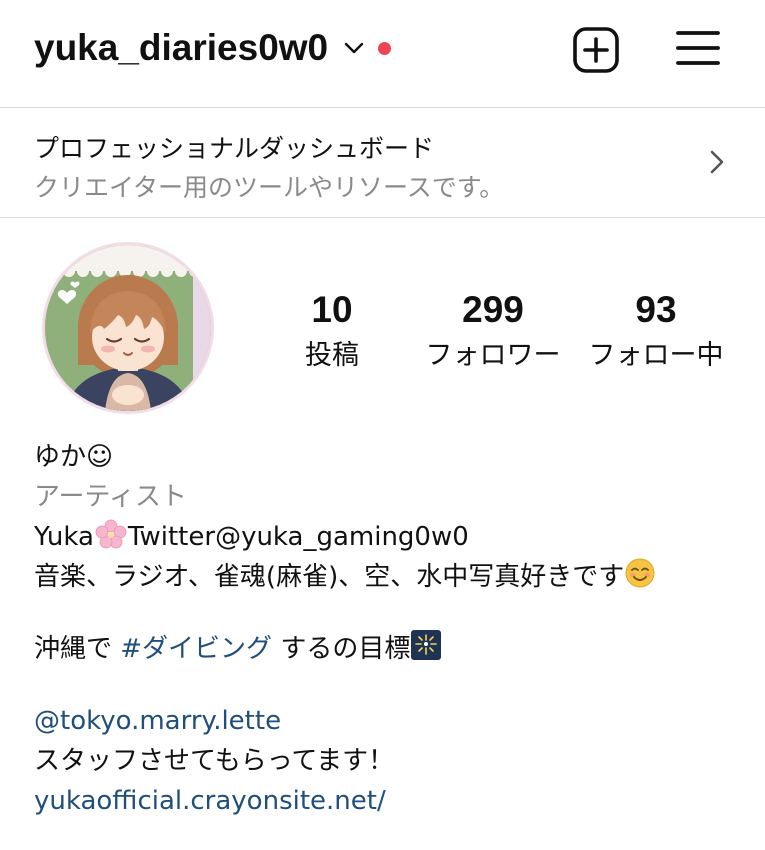 This screenshot has height=850, width=765. Describe the element at coordinates (332, 355) in the screenshot. I see `posts-label: 投稿` at that location.